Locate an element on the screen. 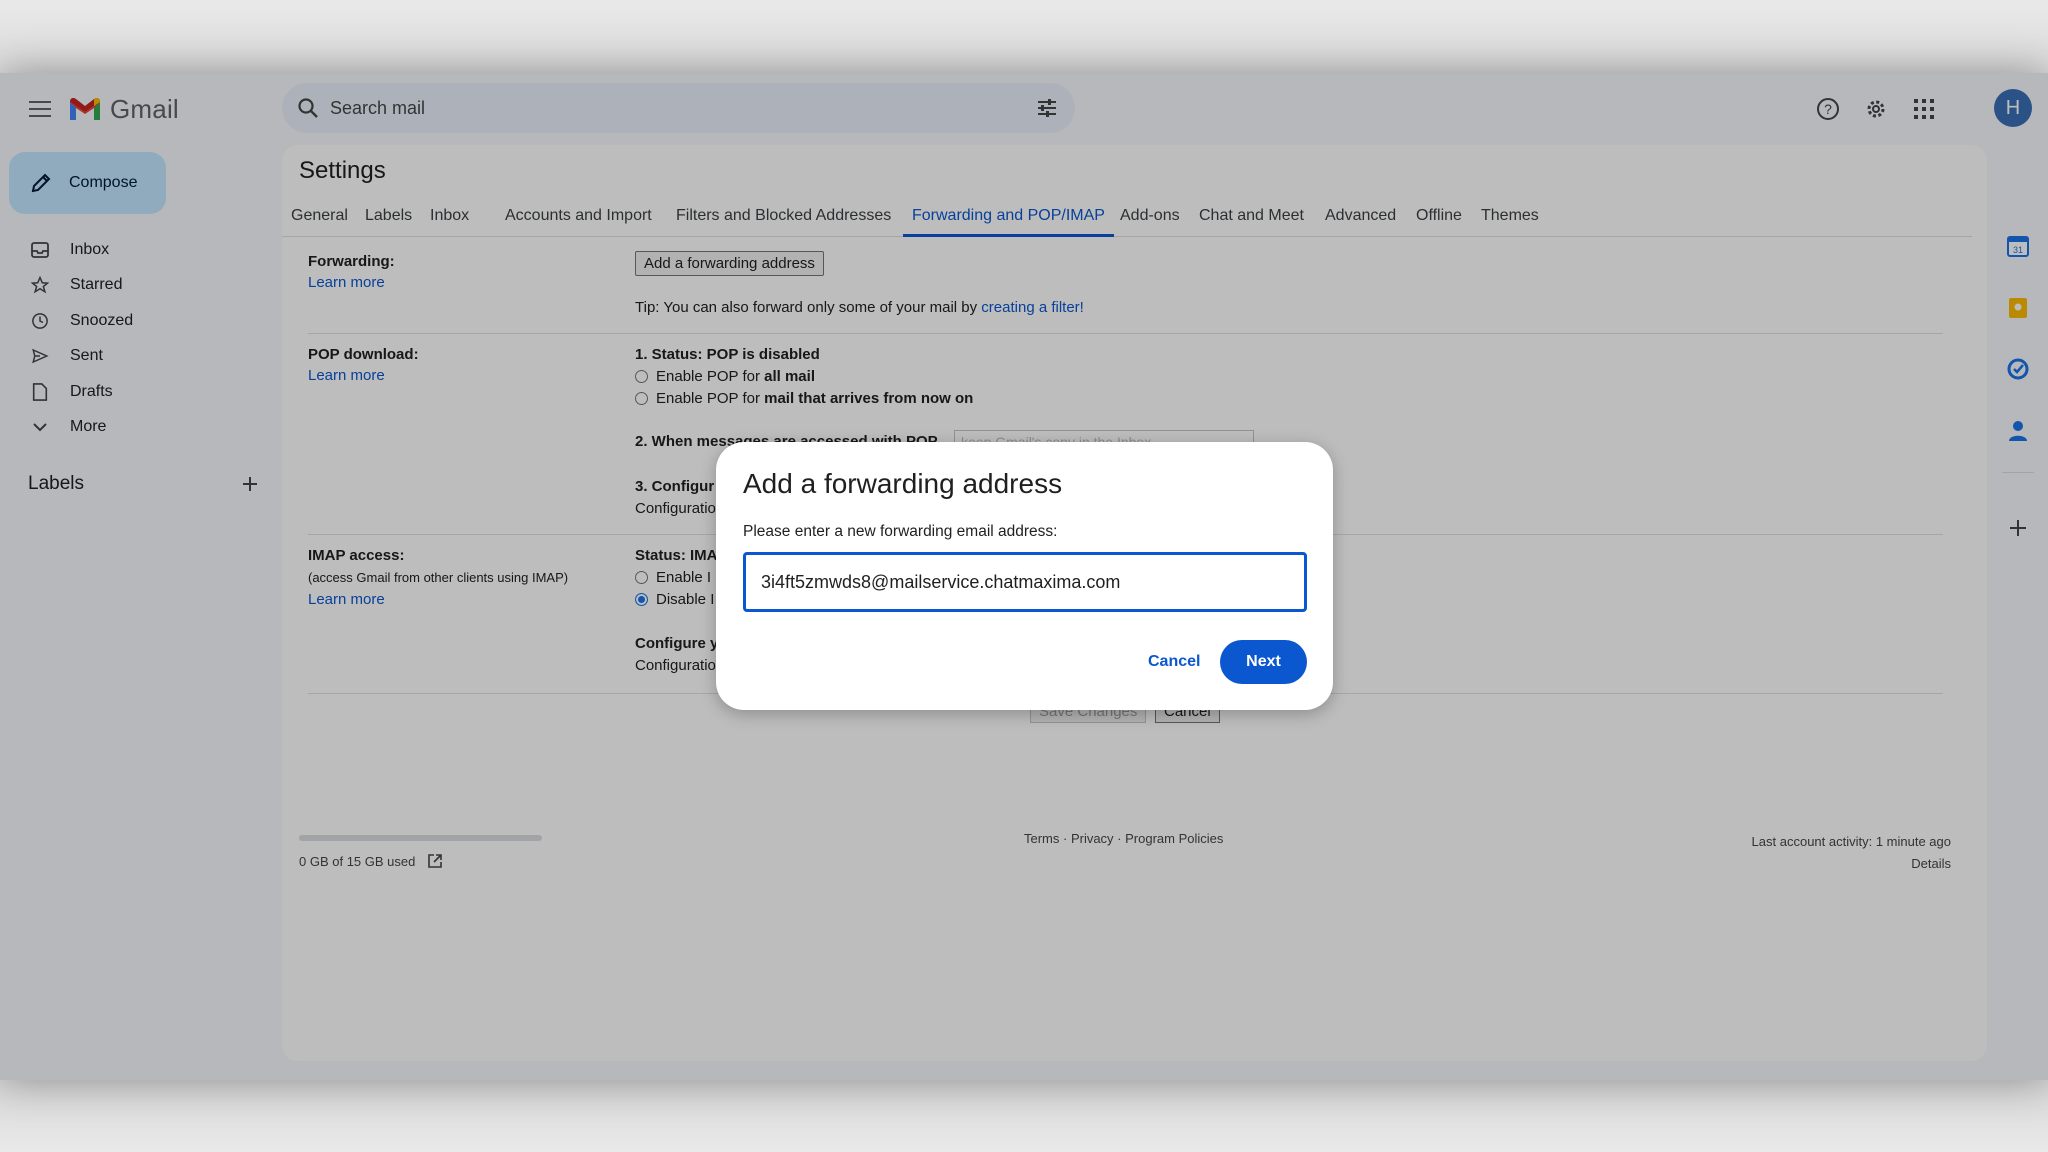  dialog-cancel-button: Cancel is located at coordinates (1174, 662).